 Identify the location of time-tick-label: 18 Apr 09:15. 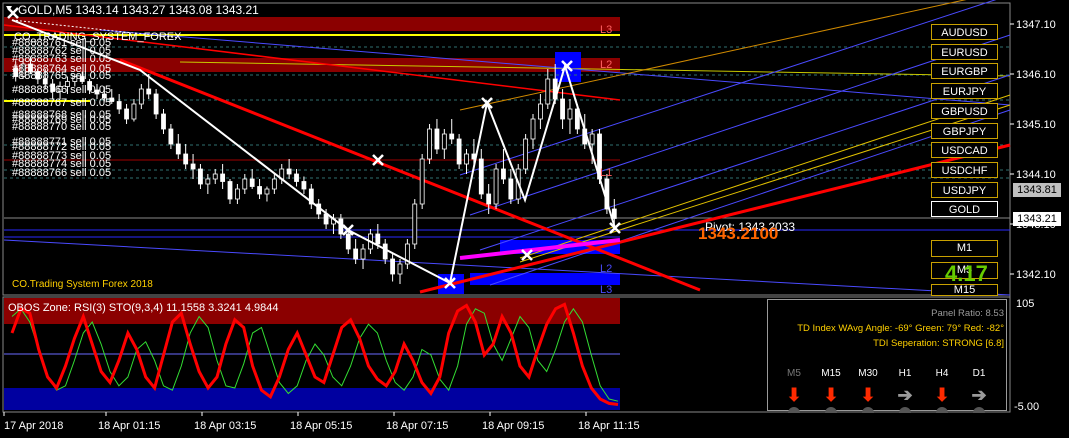
(513, 426).